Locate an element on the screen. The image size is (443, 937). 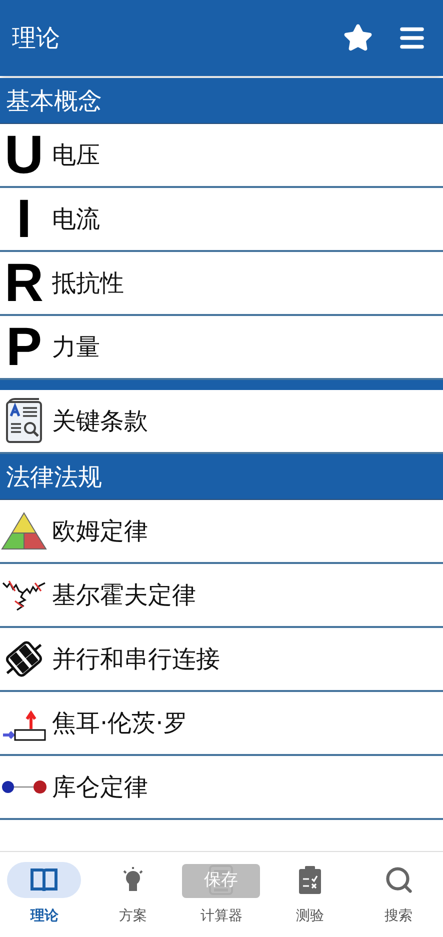
triangle-icon is located at coordinates (24, 531).